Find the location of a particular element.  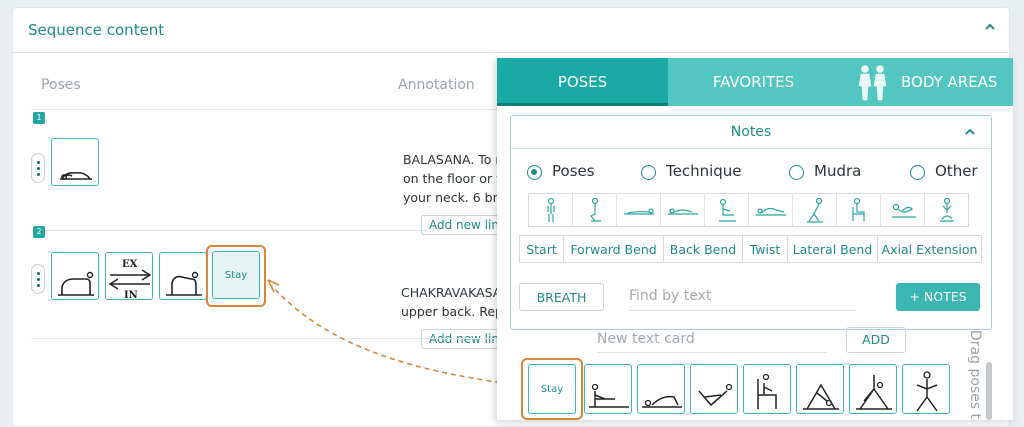

pose-tile-downdog is located at coordinates (820, 389).